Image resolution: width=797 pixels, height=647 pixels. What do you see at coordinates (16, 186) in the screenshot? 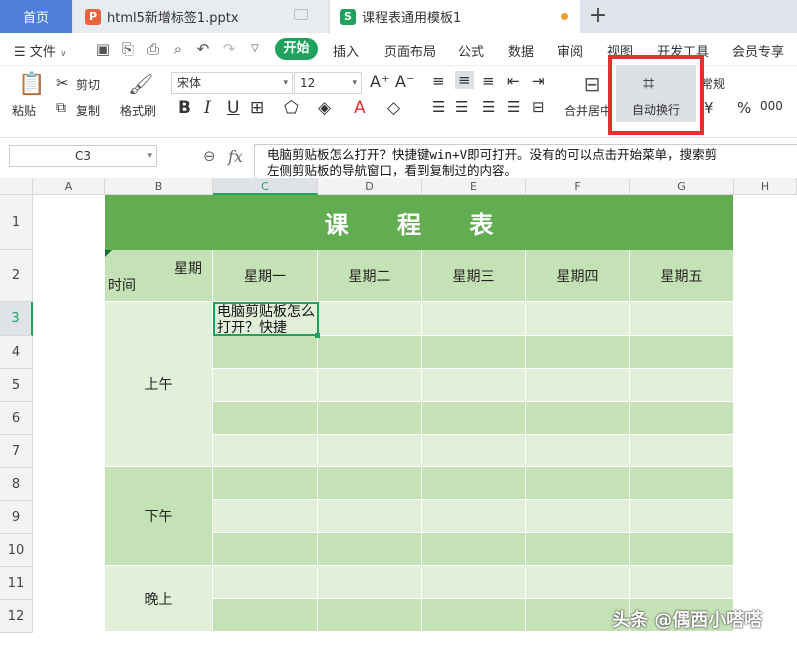
I see `select-all-corner` at bounding box center [16, 186].